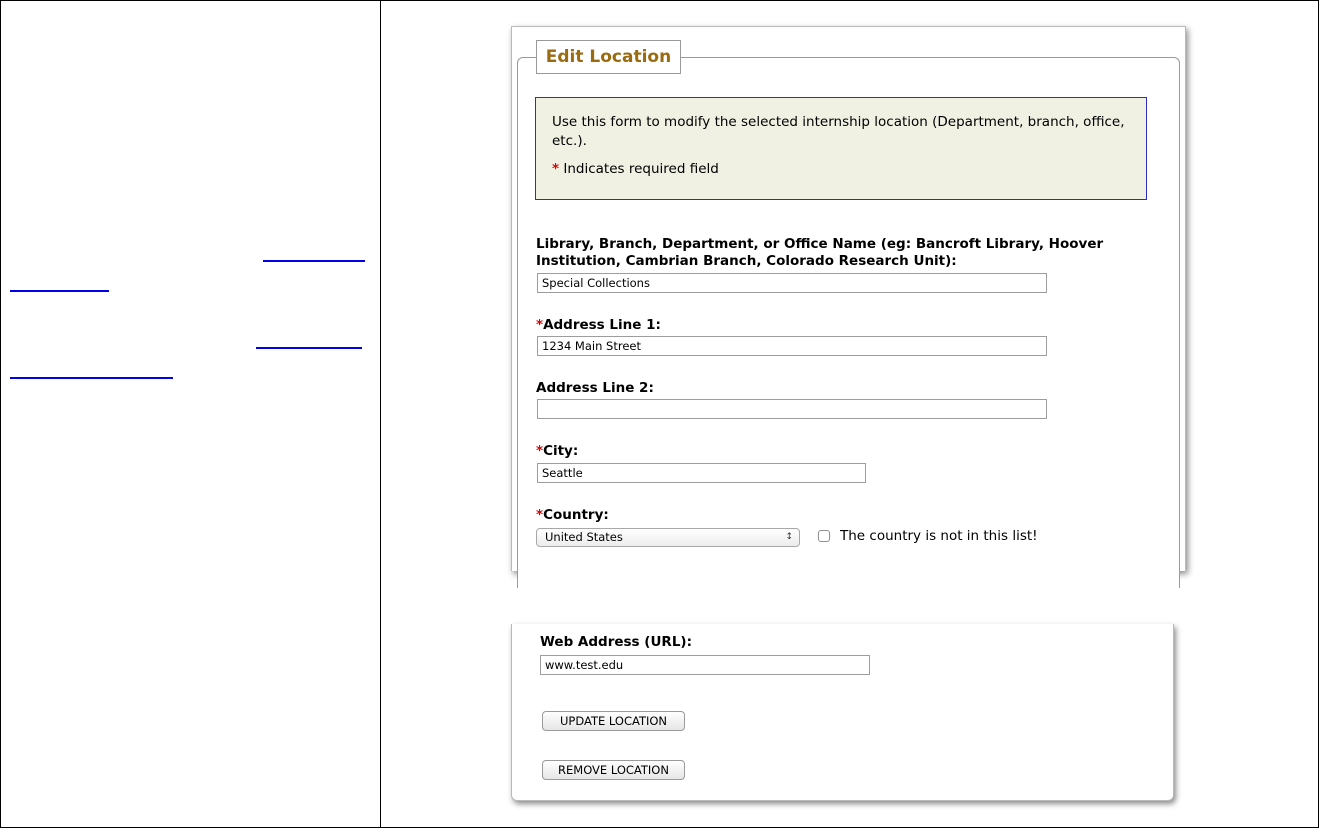 This screenshot has height=828, width=1319. Describe the element at coordinates (792, 409) in the screenshot. I see `address2-input` at that location.